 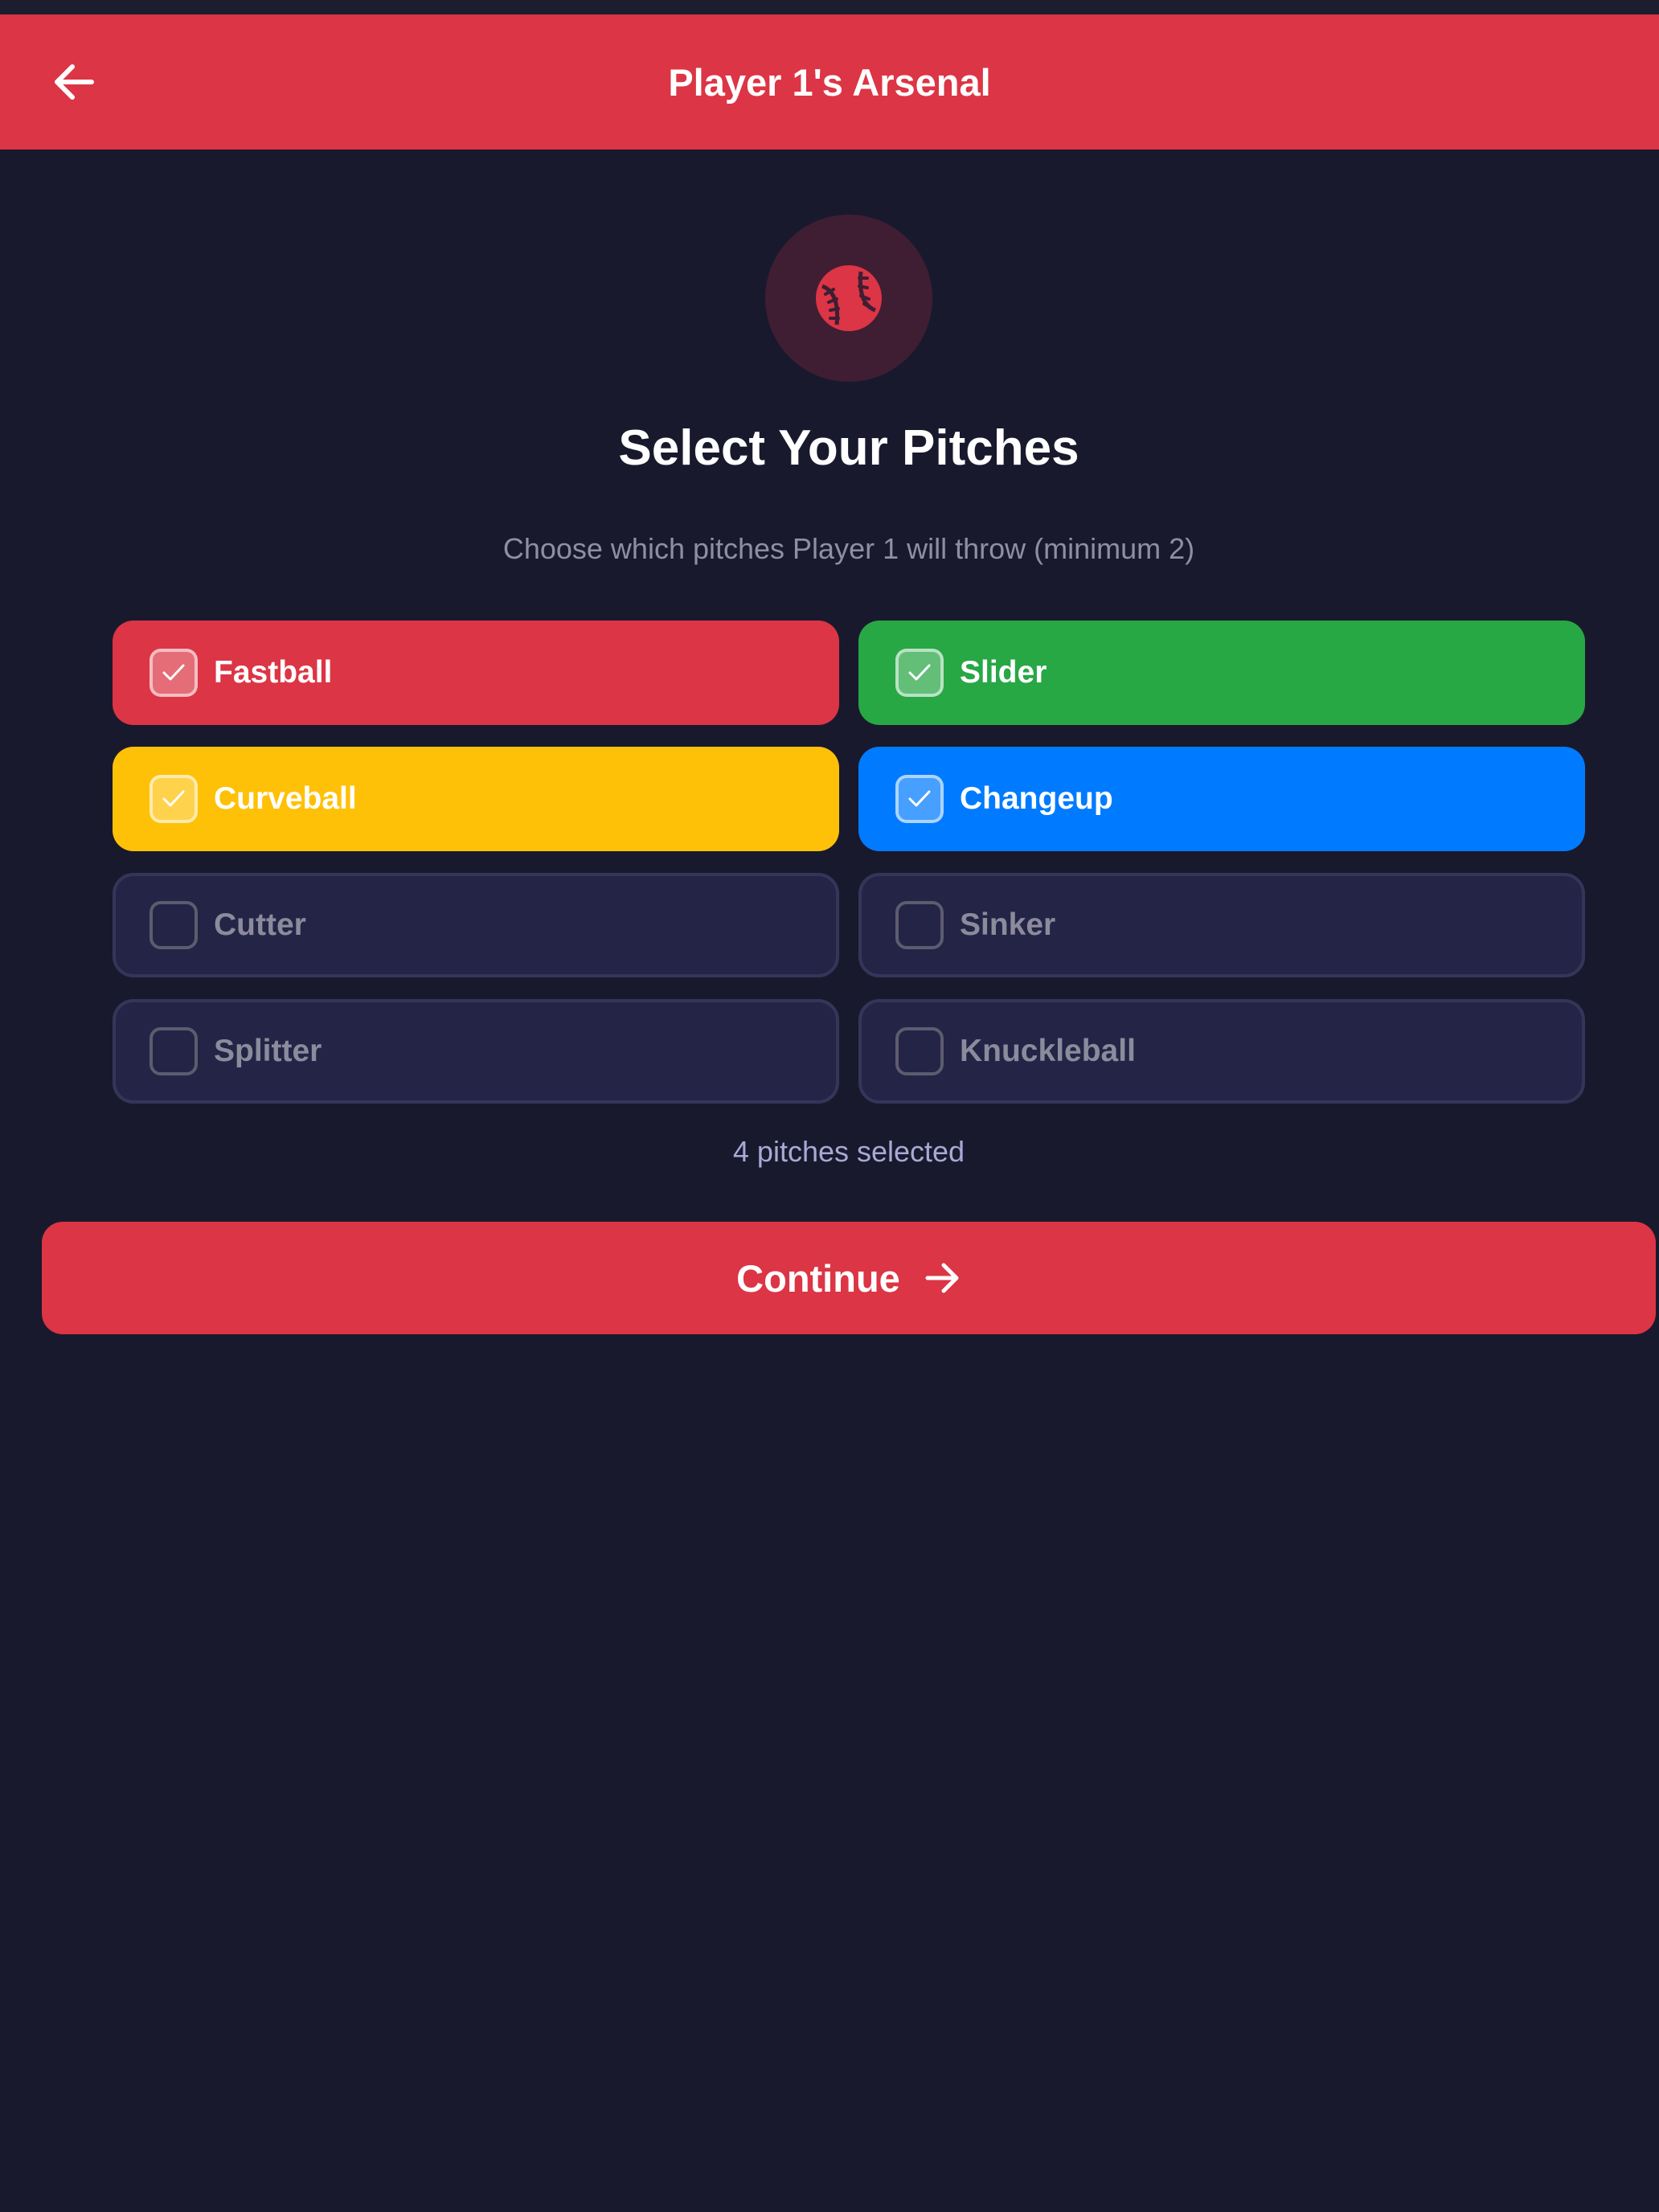 I want to click on arrow-left-icon, so click(x=74, y=82).